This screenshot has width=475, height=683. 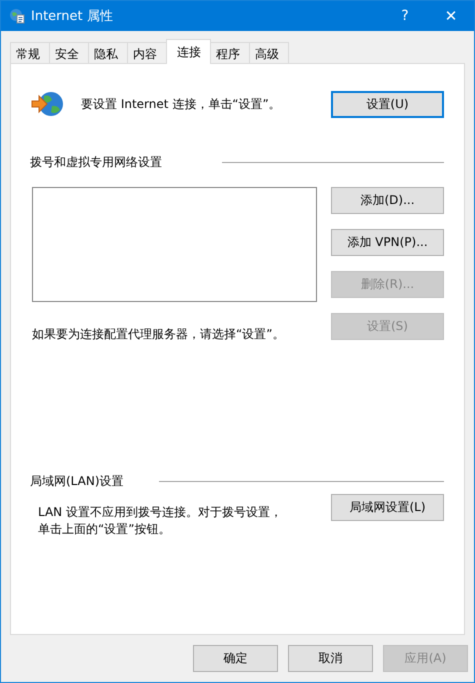 I want to click on setup-instruction: 要设置 Internet 连接，单击“设置”。, so click(x=181, y=104).